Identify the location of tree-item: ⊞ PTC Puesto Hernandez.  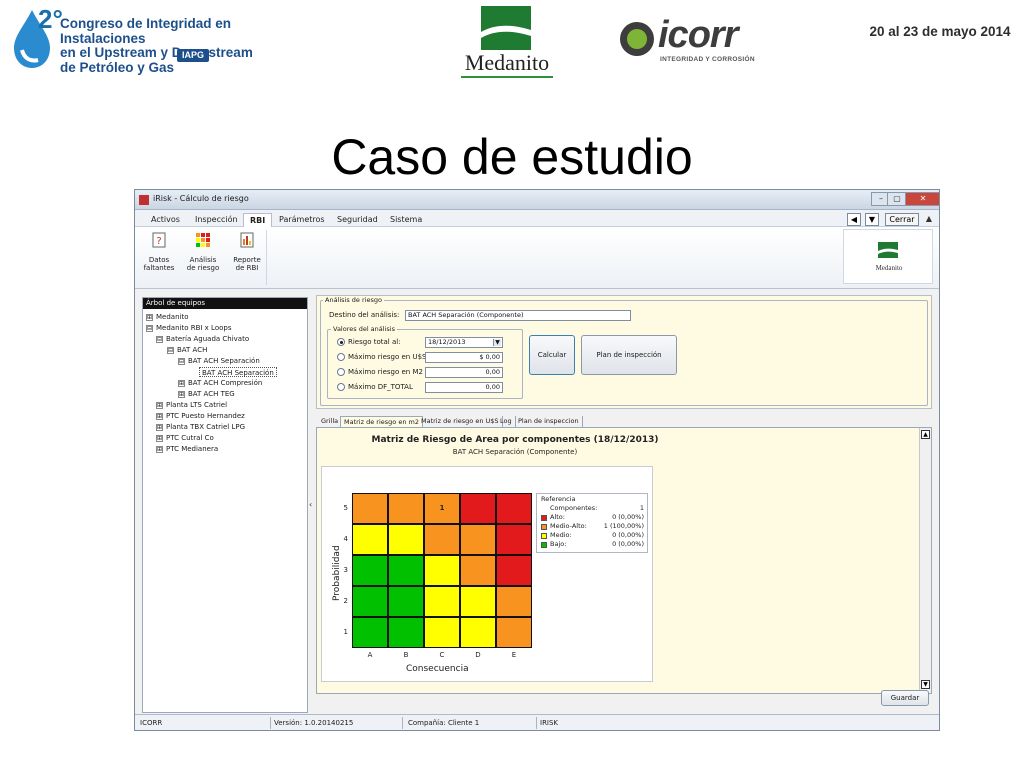
(200, 416).